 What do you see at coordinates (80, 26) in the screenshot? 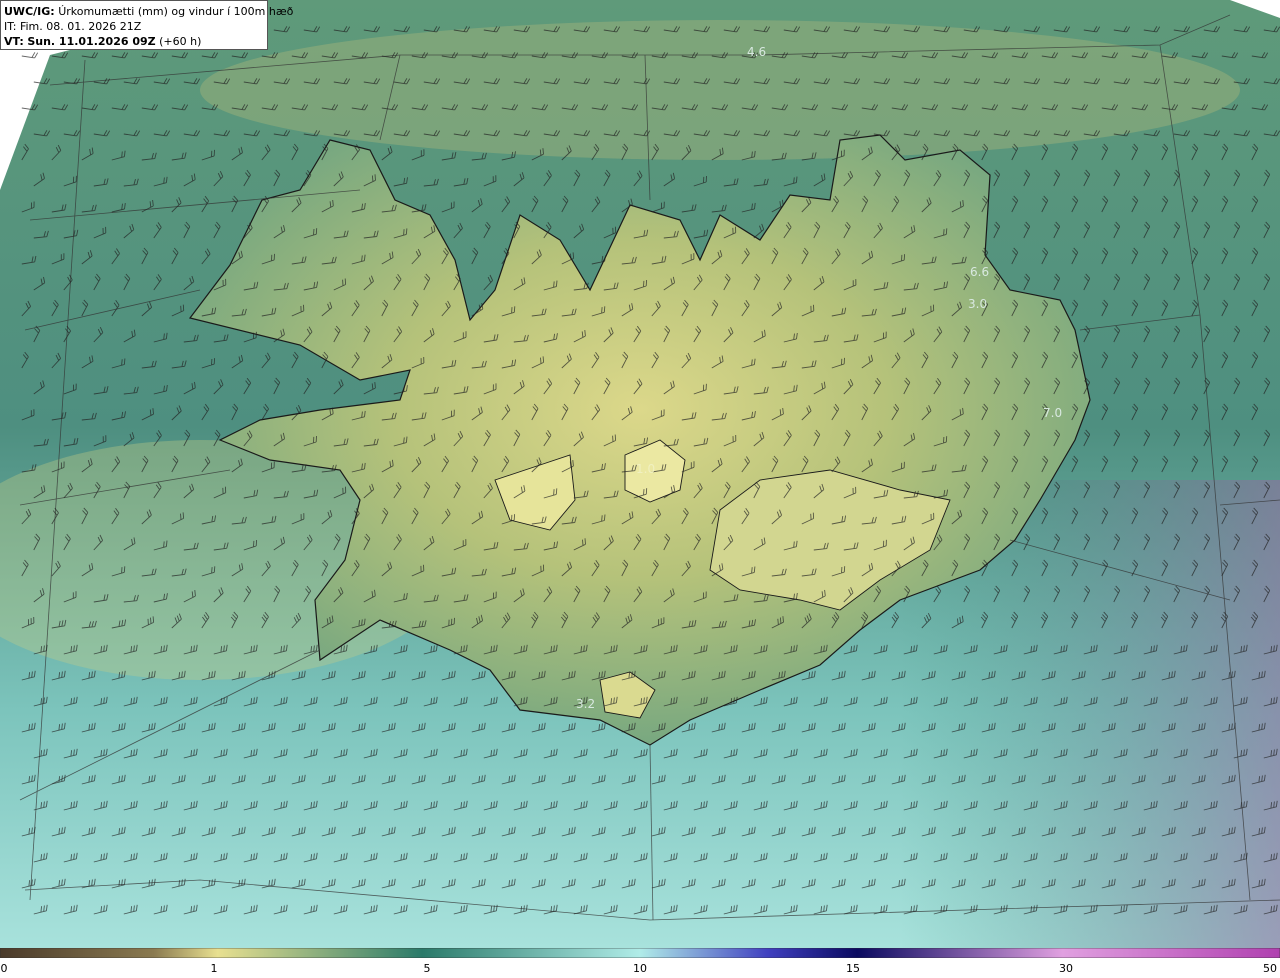
I see `init-time: Fim. 08. 01. 2026 21Z` at bounding box center [80, 26].